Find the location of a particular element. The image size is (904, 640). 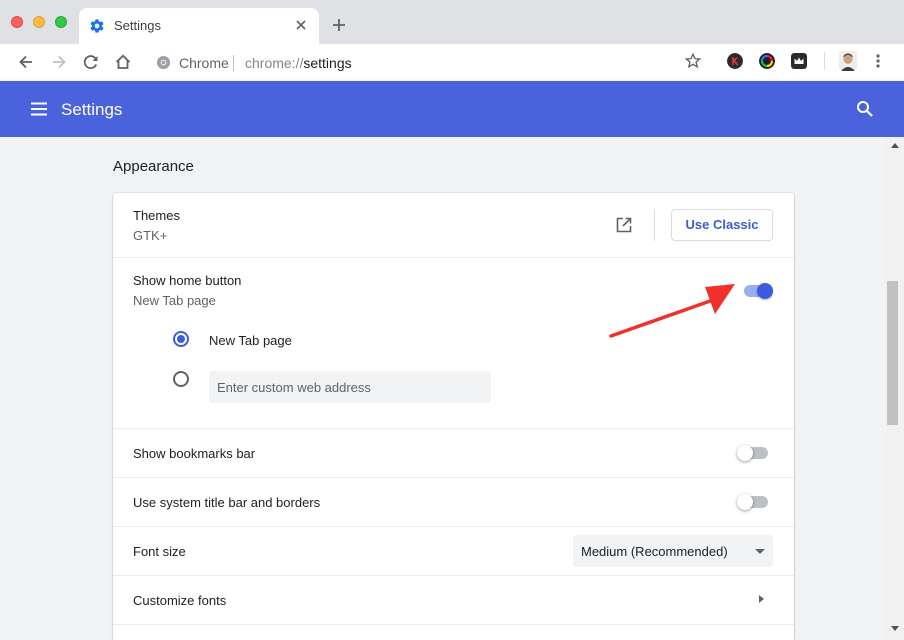

open-in-new-icon is located at coordinates (624, 225).